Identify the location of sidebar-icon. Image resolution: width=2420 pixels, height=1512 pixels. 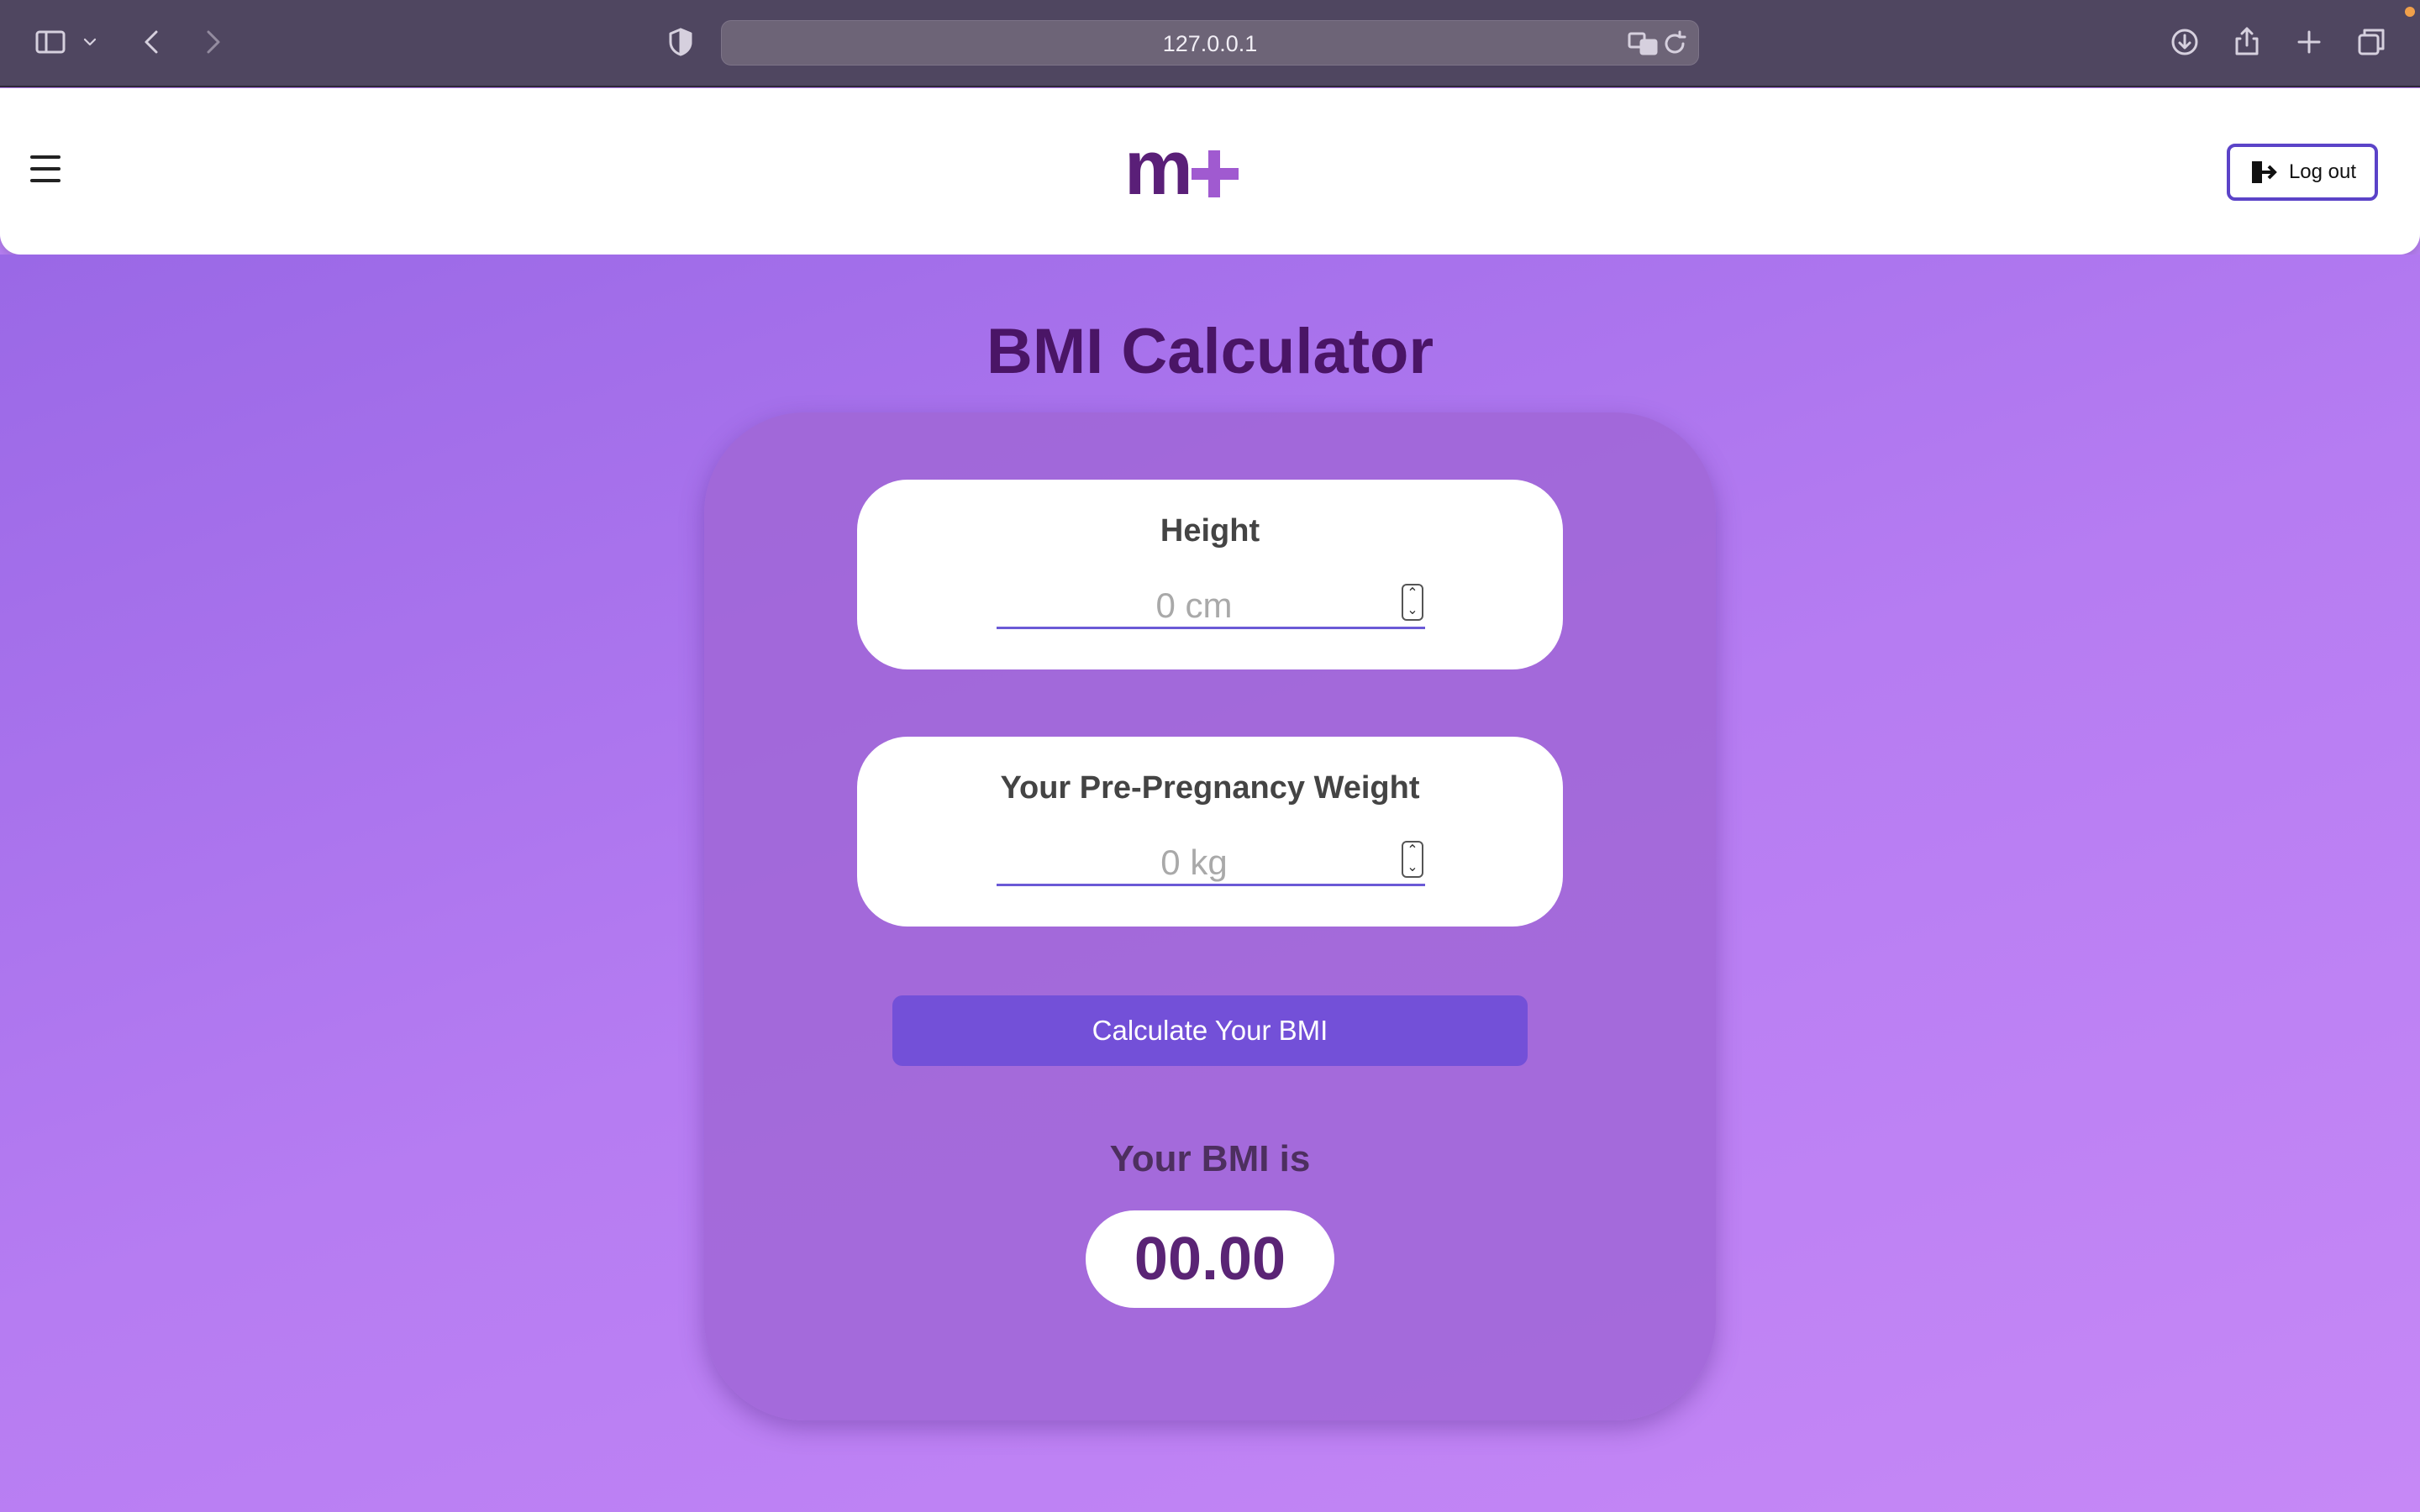
(51, 42).